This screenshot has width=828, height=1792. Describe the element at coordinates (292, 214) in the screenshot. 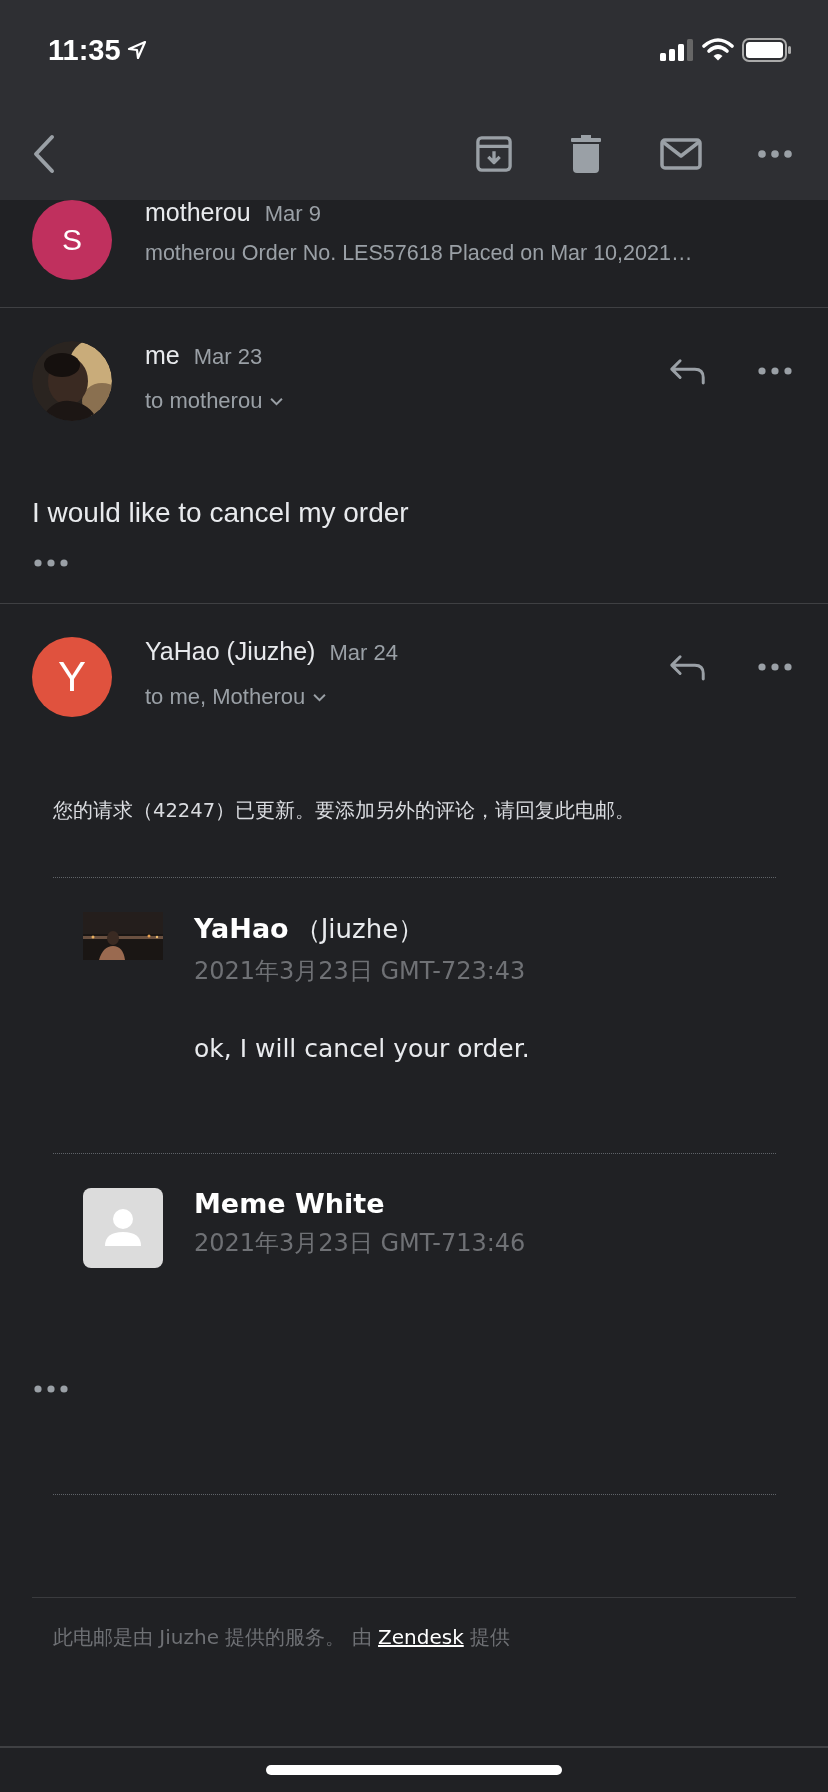

I see `message-date: Mar 9` at that location.